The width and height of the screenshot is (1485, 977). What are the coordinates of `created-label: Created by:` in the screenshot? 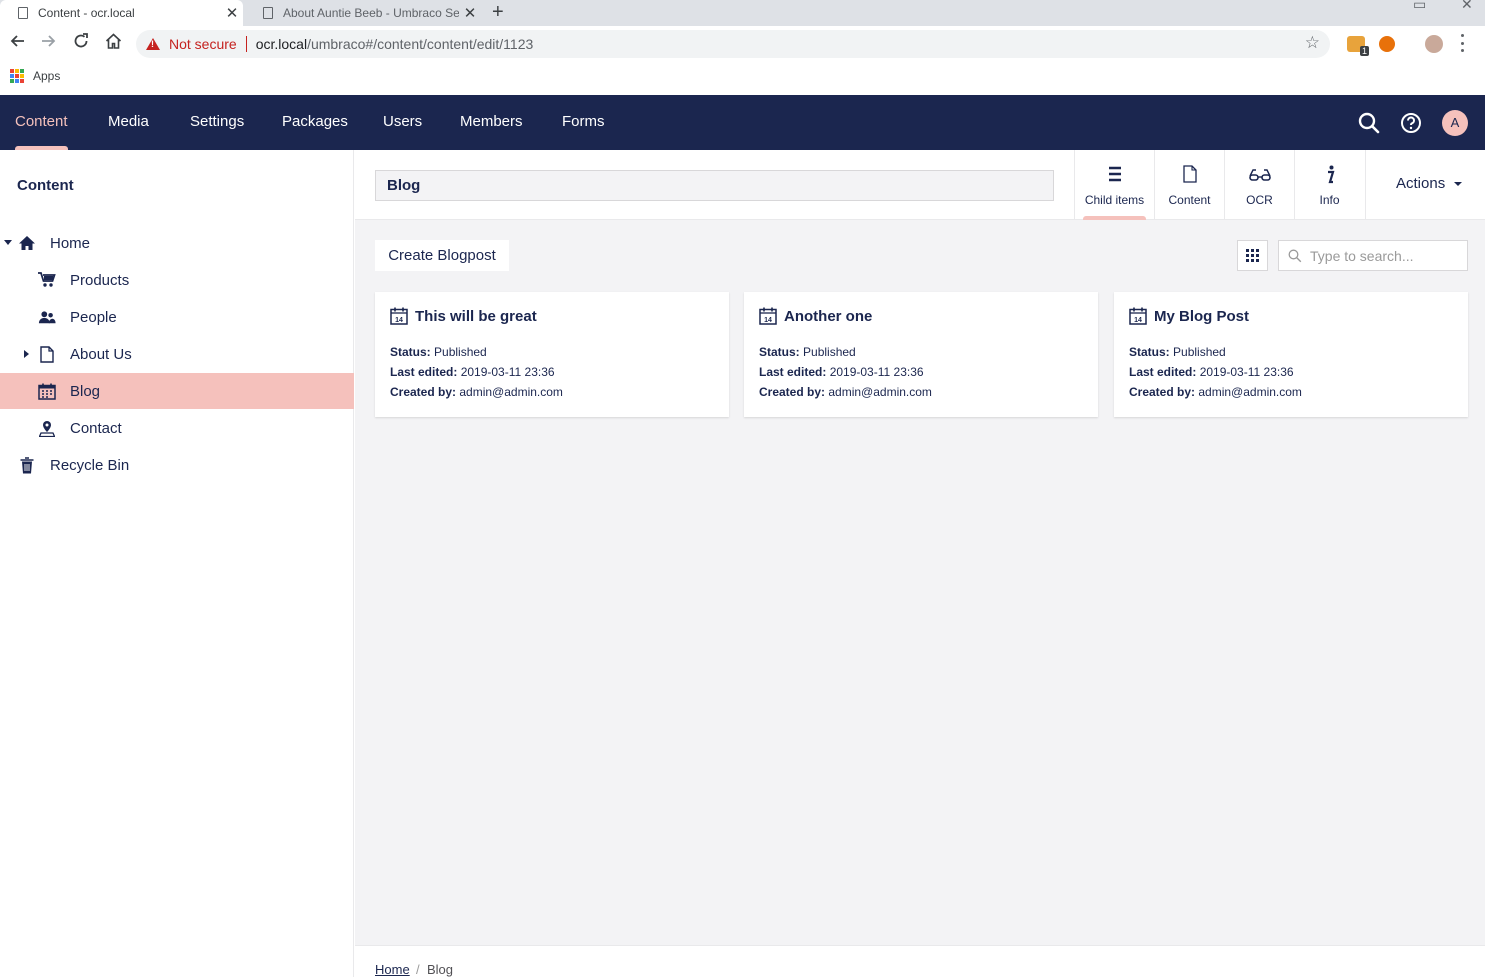 It's located at (423, 392).